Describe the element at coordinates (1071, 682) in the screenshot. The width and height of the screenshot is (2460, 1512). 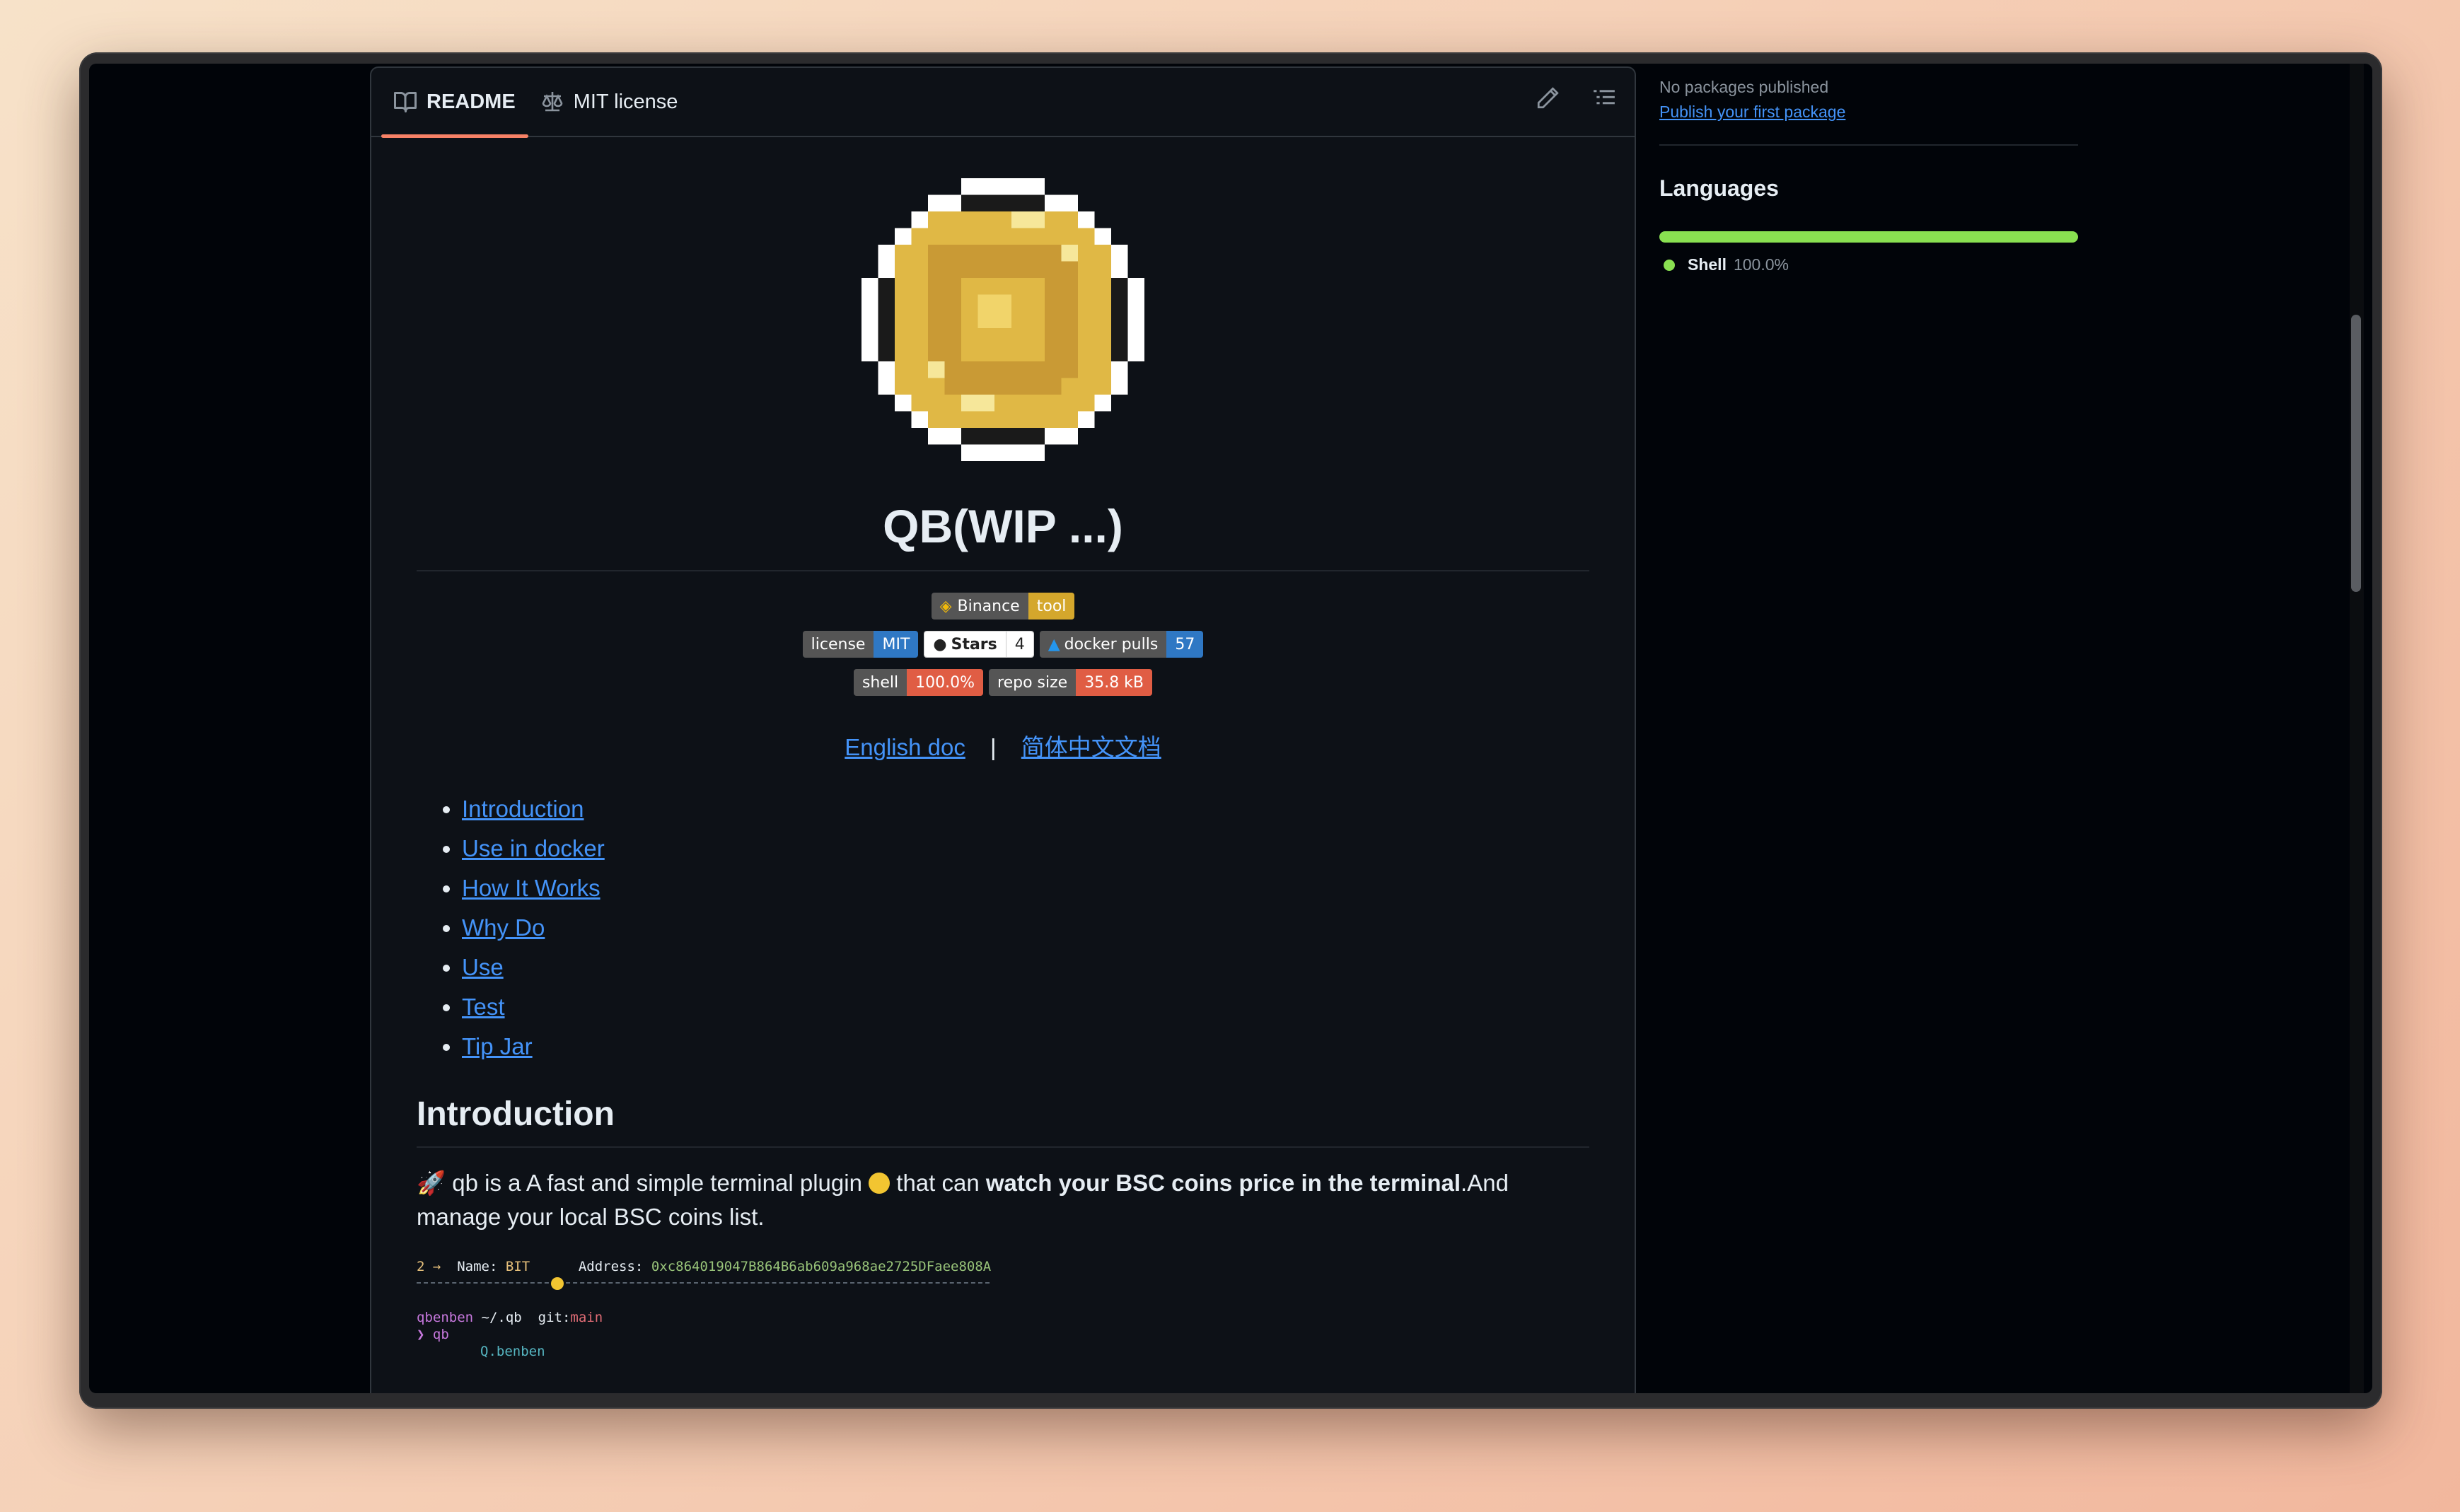
I see `repo-size-badge: repo size 35.8 kB` at that location.